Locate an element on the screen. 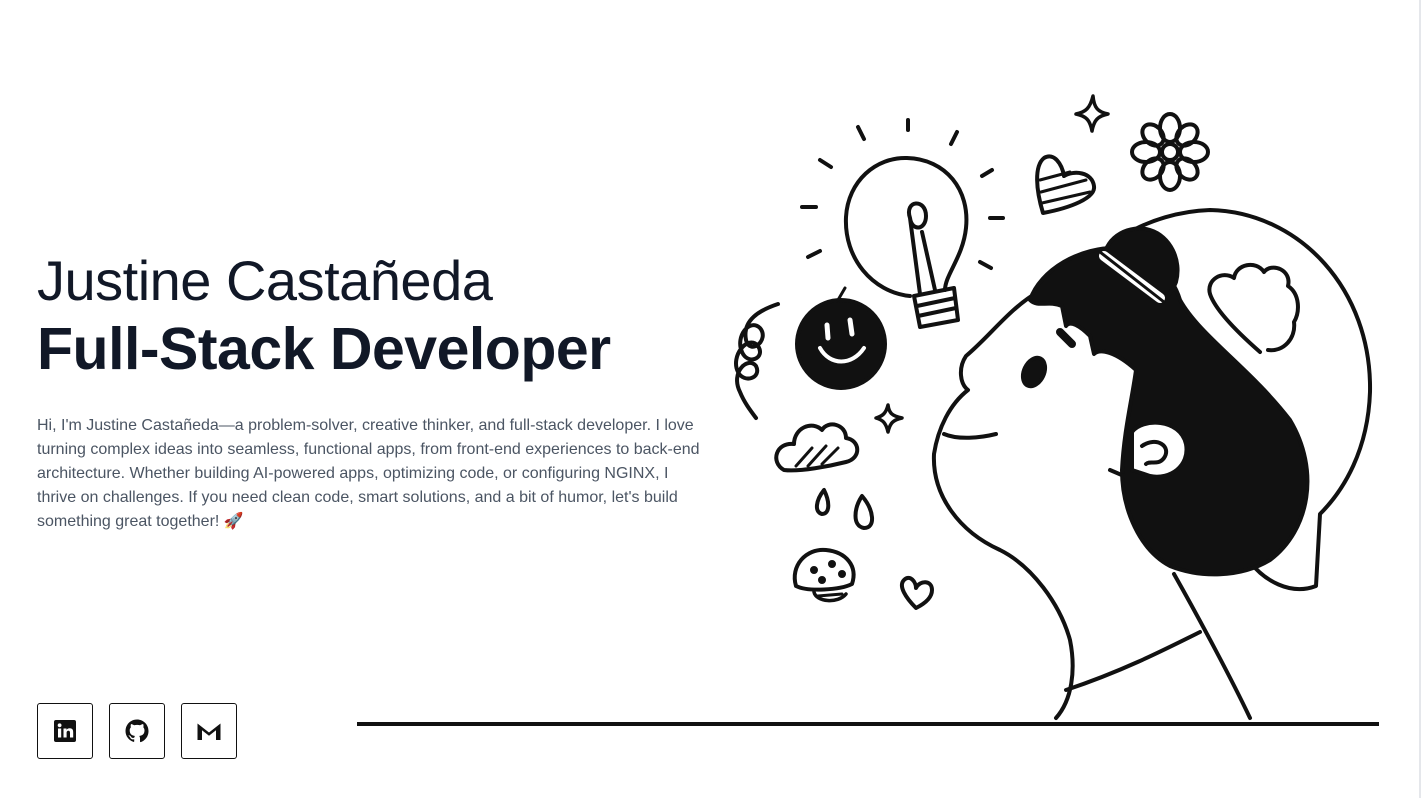 The width and height of the screenshot is (1421, 798). lightbulb-icon is located at coordinates (906, 242).